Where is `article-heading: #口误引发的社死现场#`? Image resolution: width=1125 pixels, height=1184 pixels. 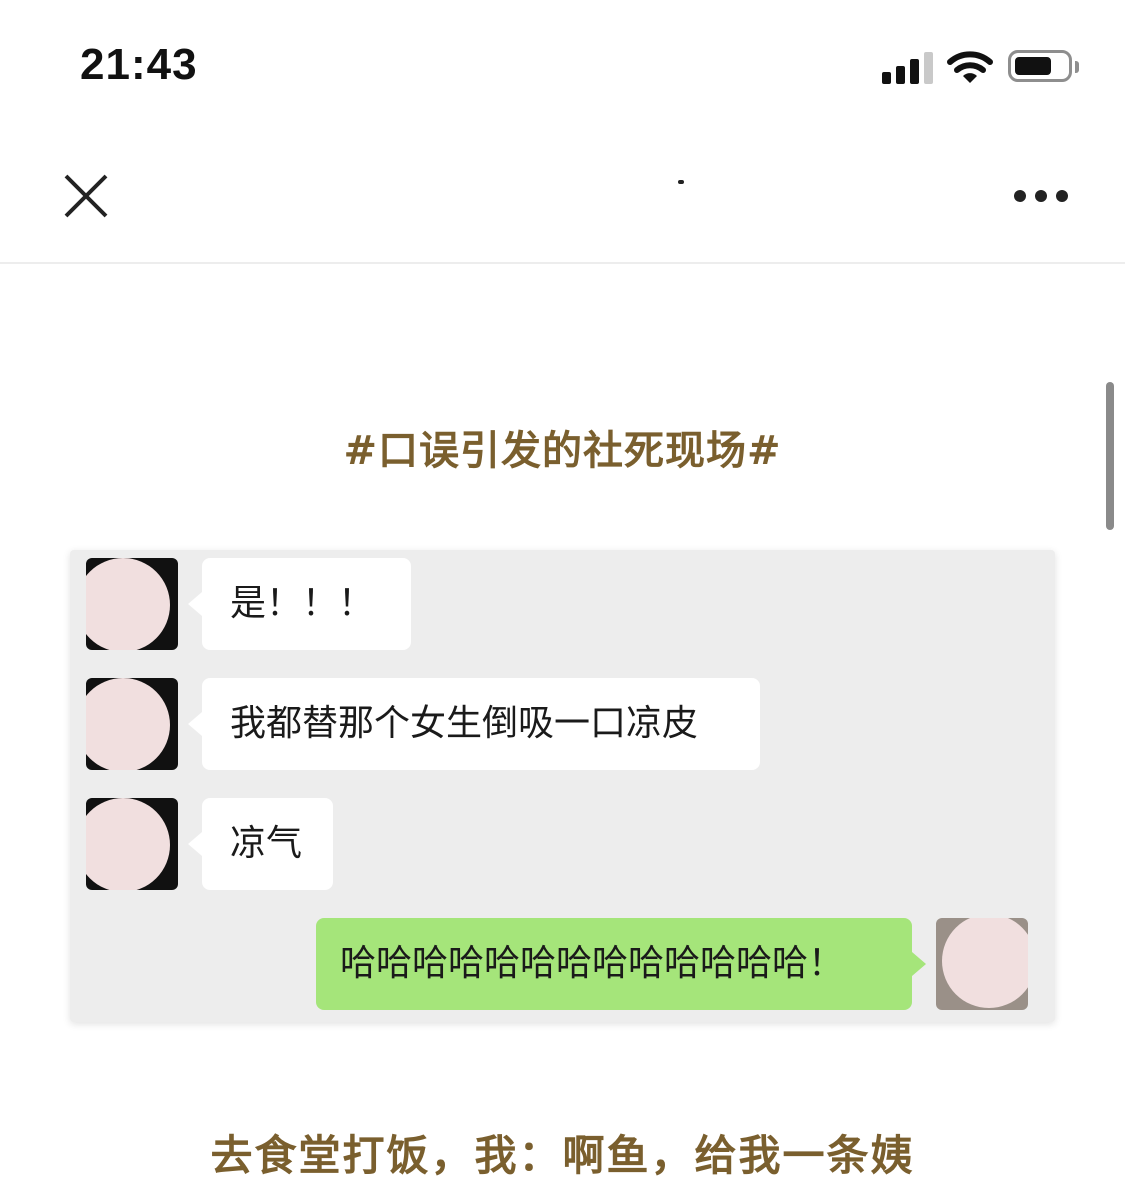
article-heading: #口误引发的社死现场# is located at coordinates (562, 451).